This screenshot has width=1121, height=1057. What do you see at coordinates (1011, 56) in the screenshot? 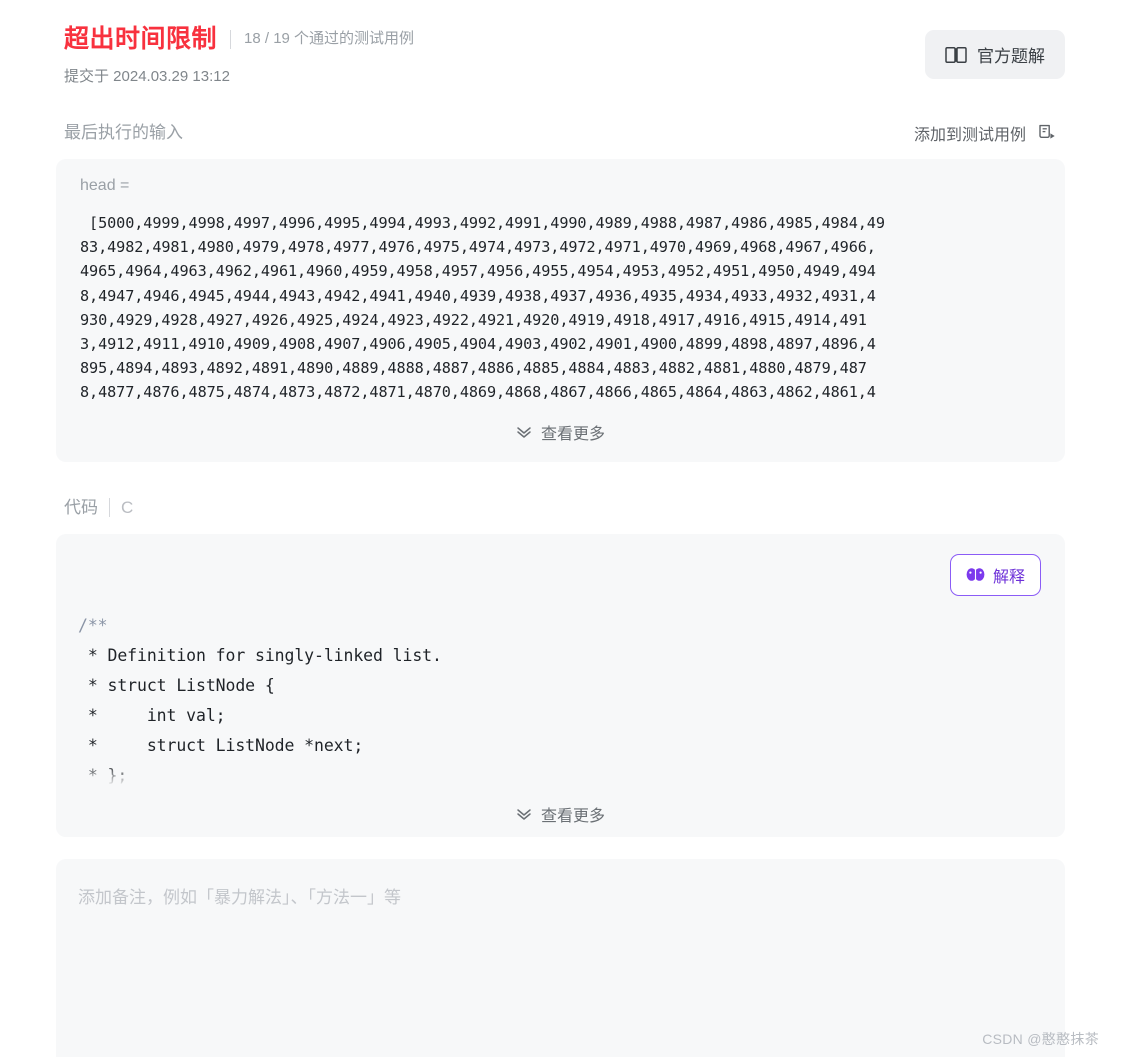
I see `official-solution-label: 官方题解` at bounding box center [1011, 56].